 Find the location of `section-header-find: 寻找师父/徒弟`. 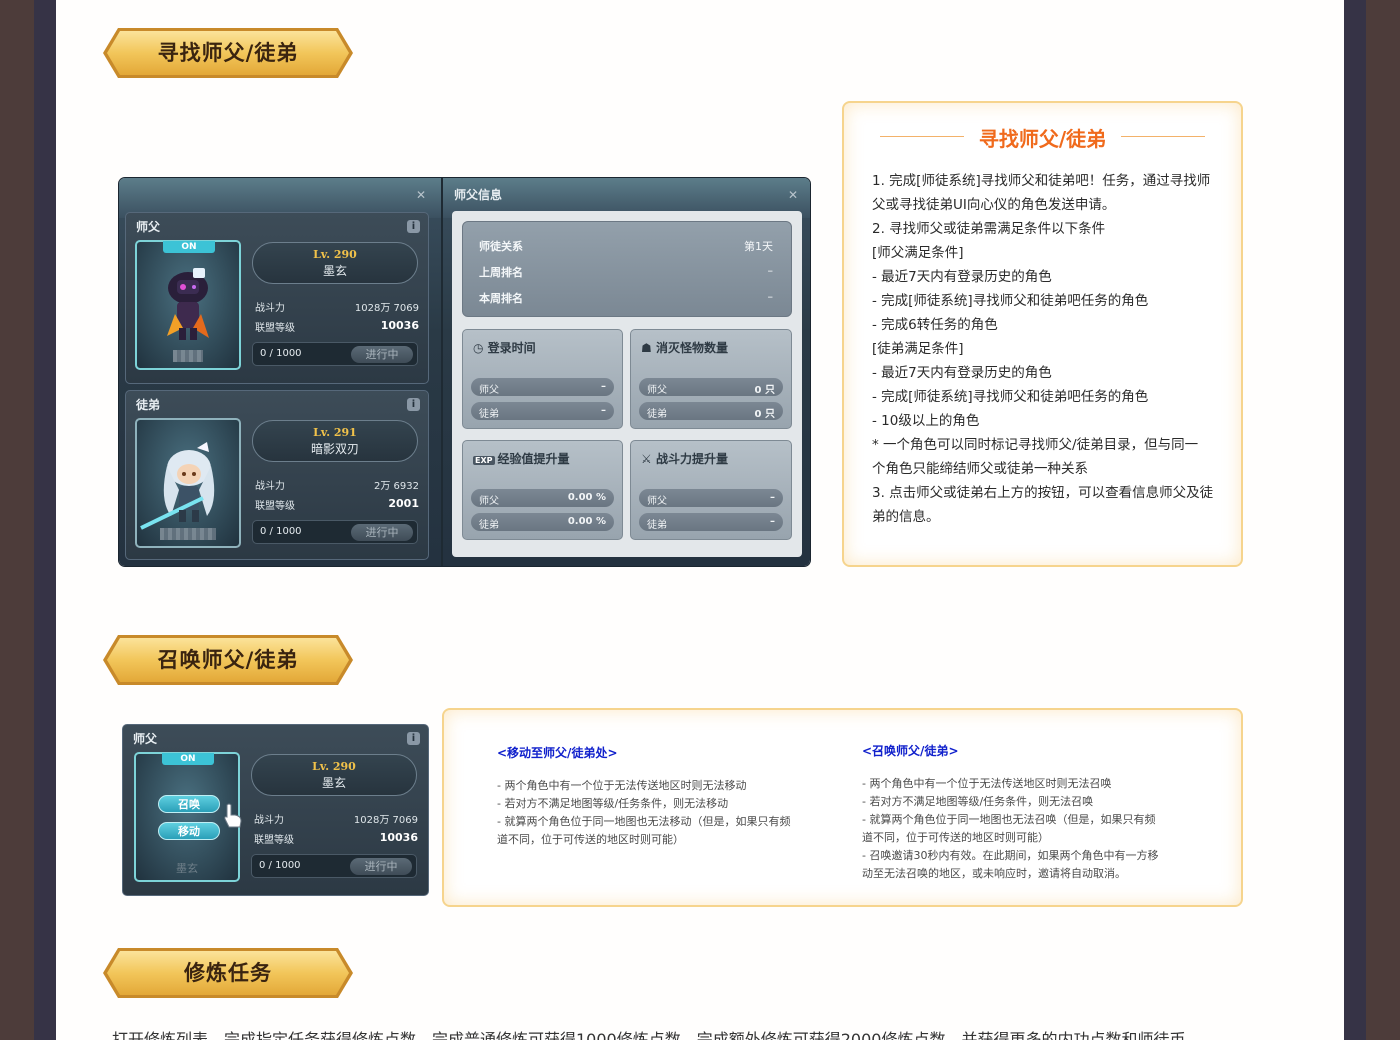

section-header-find: 寻找师父/徒弟 is located at coordinates (228, 53).